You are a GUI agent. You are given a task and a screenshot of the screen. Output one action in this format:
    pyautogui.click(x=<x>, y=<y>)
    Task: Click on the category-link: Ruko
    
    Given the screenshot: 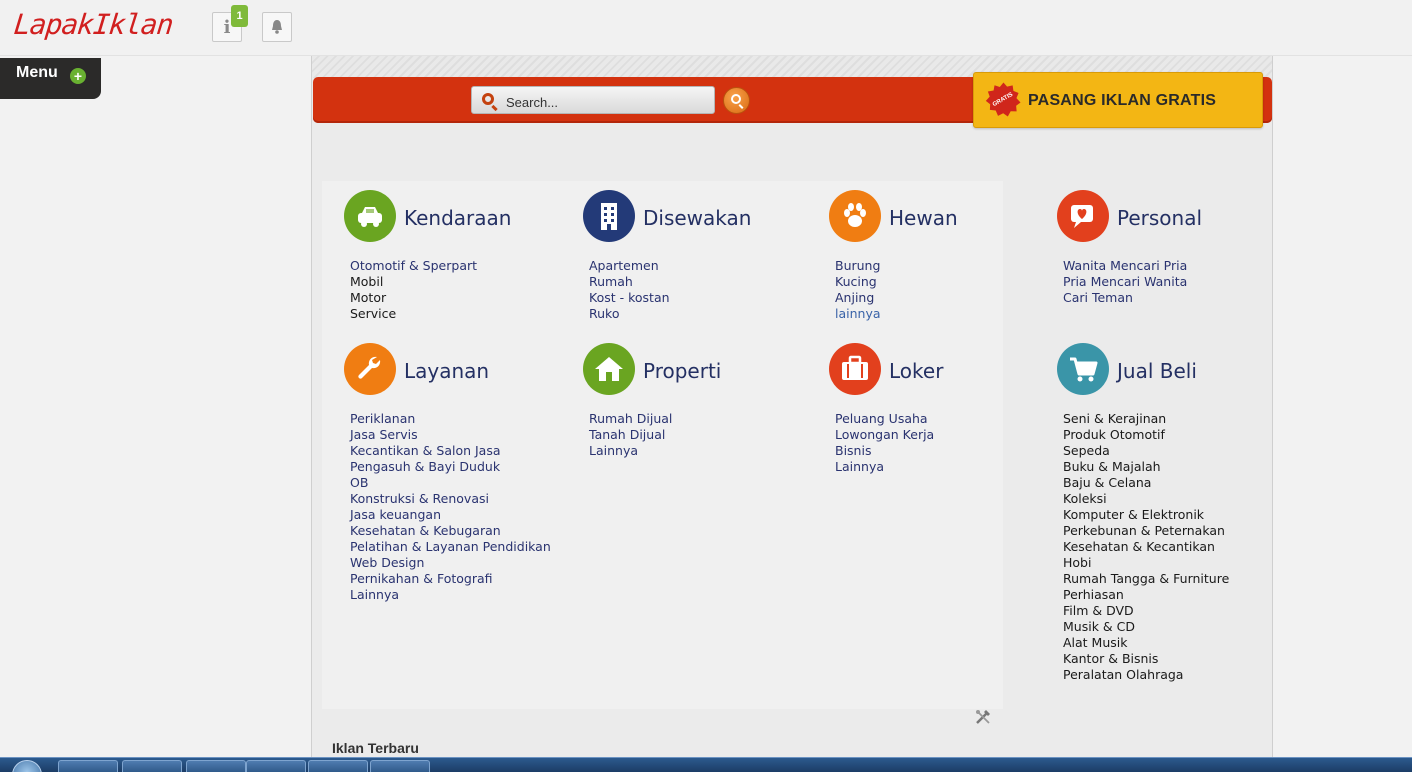 What is the action you would take?
    pyautogui.click(x=629, y=314)
    